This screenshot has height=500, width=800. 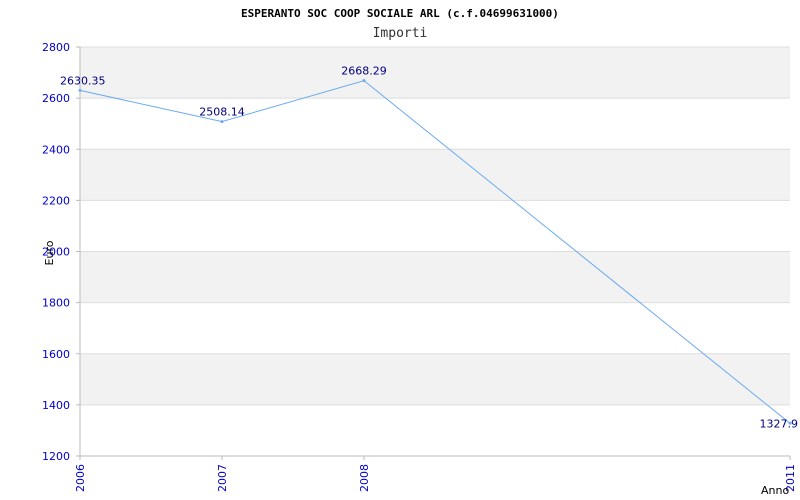 I want to click on x-tick-label: 2006, so click(x=80, y=478).